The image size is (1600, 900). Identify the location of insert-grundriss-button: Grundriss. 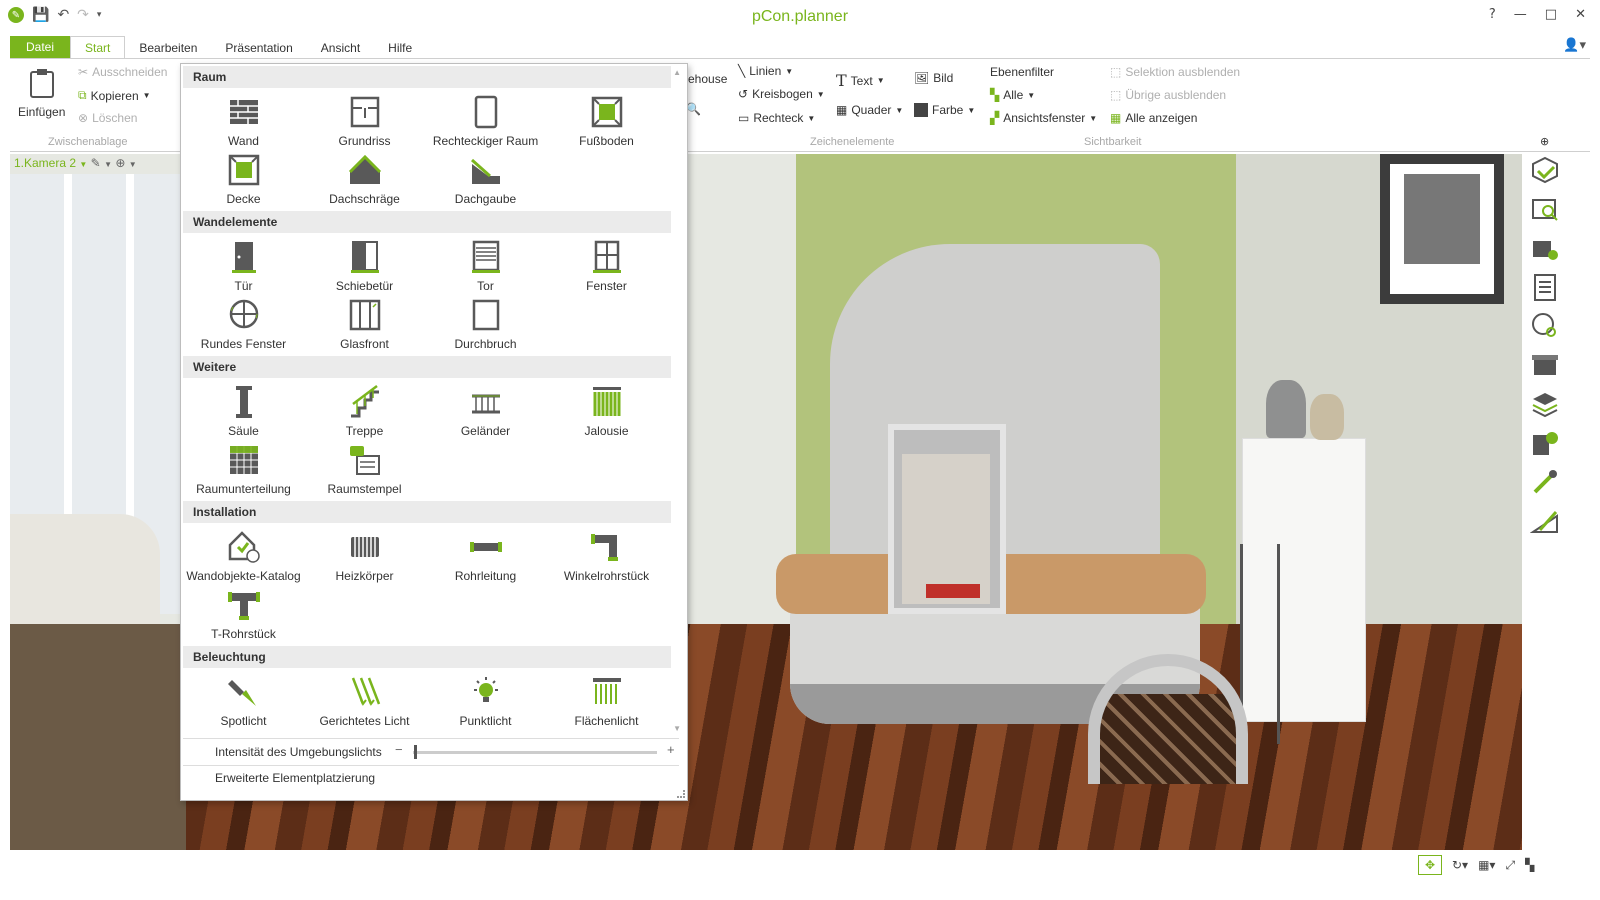
(364, 121).